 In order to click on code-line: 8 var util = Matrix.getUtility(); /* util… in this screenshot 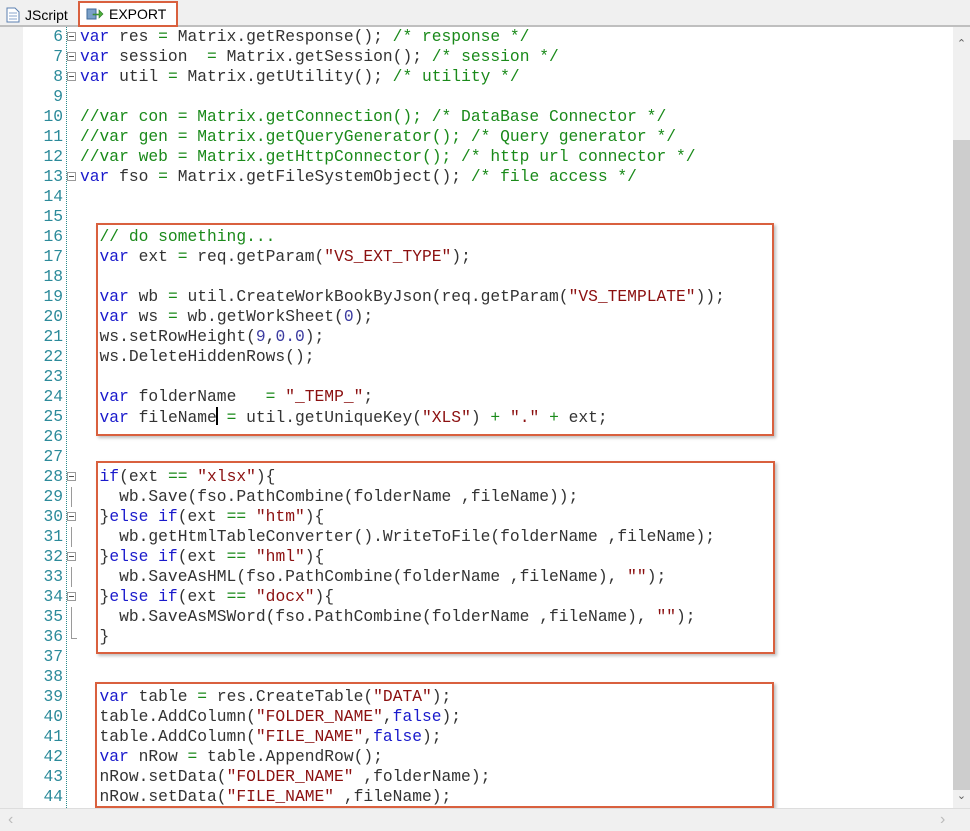, I will do `click(476, 77)`.